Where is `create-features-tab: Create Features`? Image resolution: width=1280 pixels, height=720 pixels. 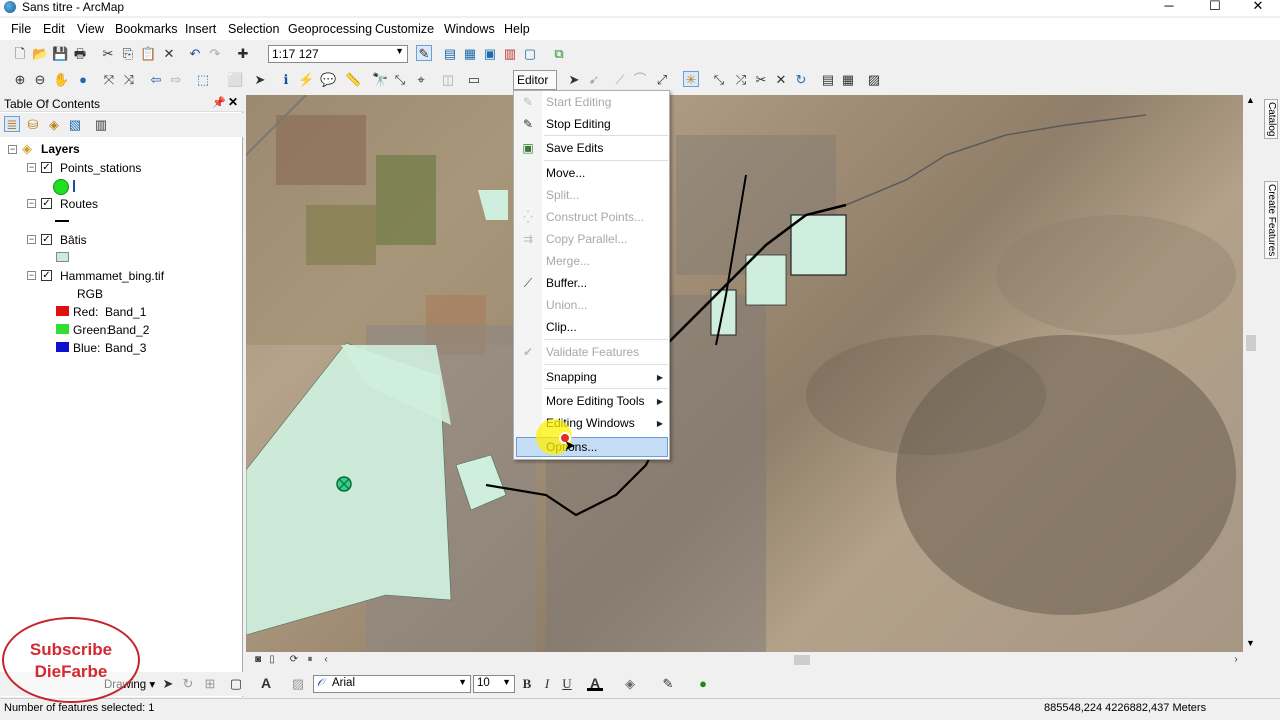 create-features-tab: Create Features is located at coordinates (1271, 220).